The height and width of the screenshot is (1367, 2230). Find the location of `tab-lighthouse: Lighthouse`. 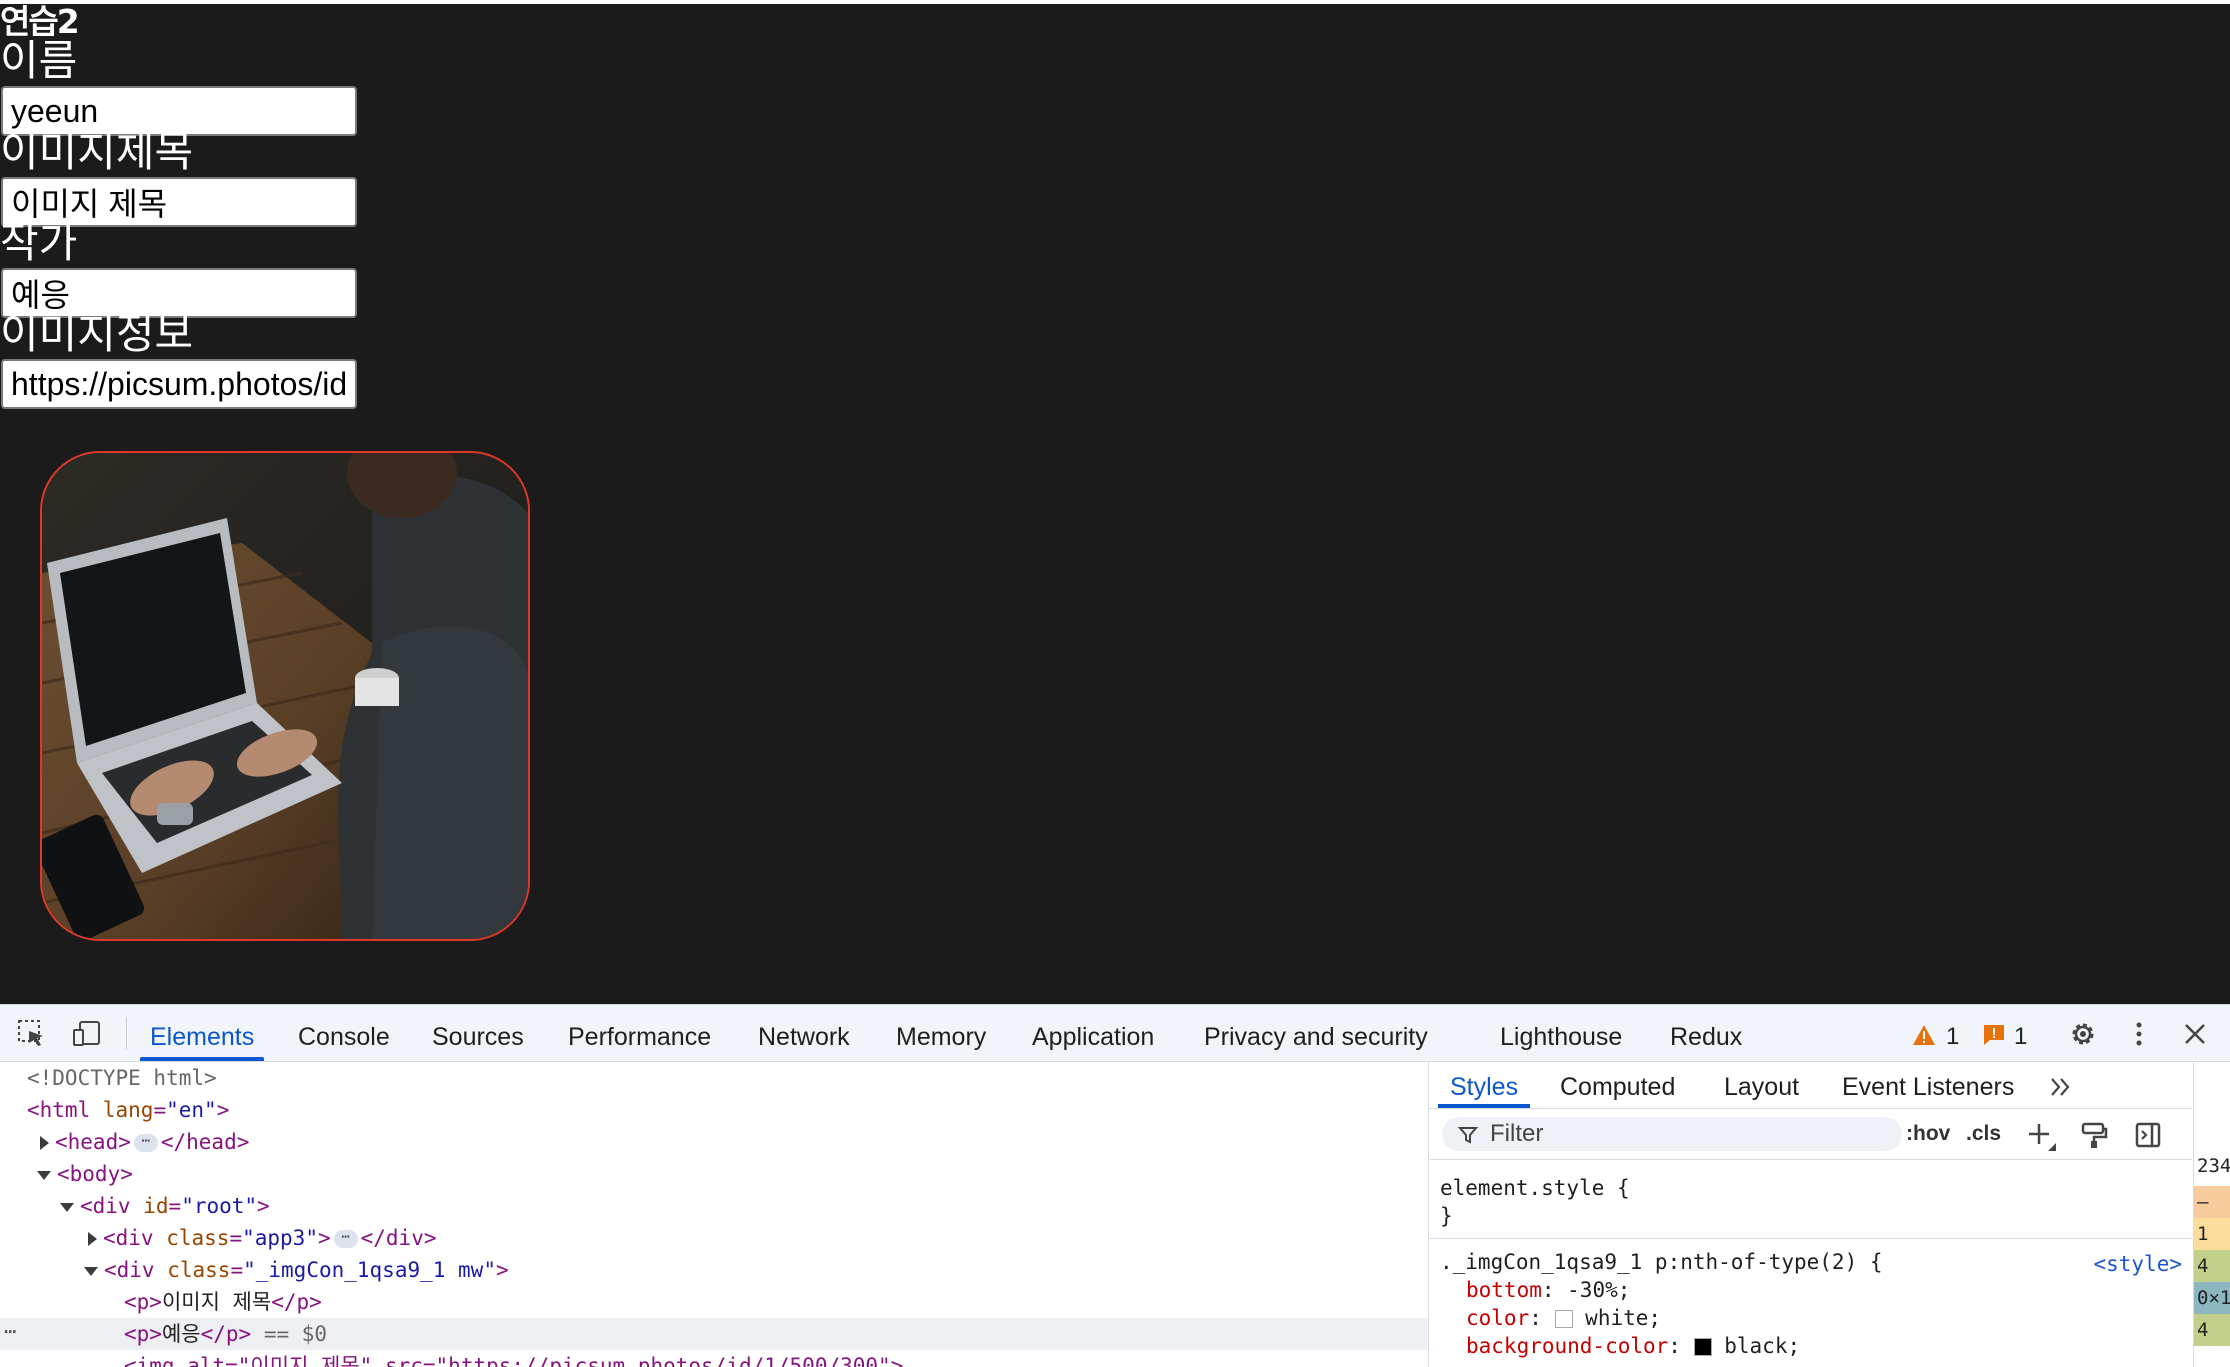

tab-lighthouse: Lighthouse is located at coordinates (1561, 1033).